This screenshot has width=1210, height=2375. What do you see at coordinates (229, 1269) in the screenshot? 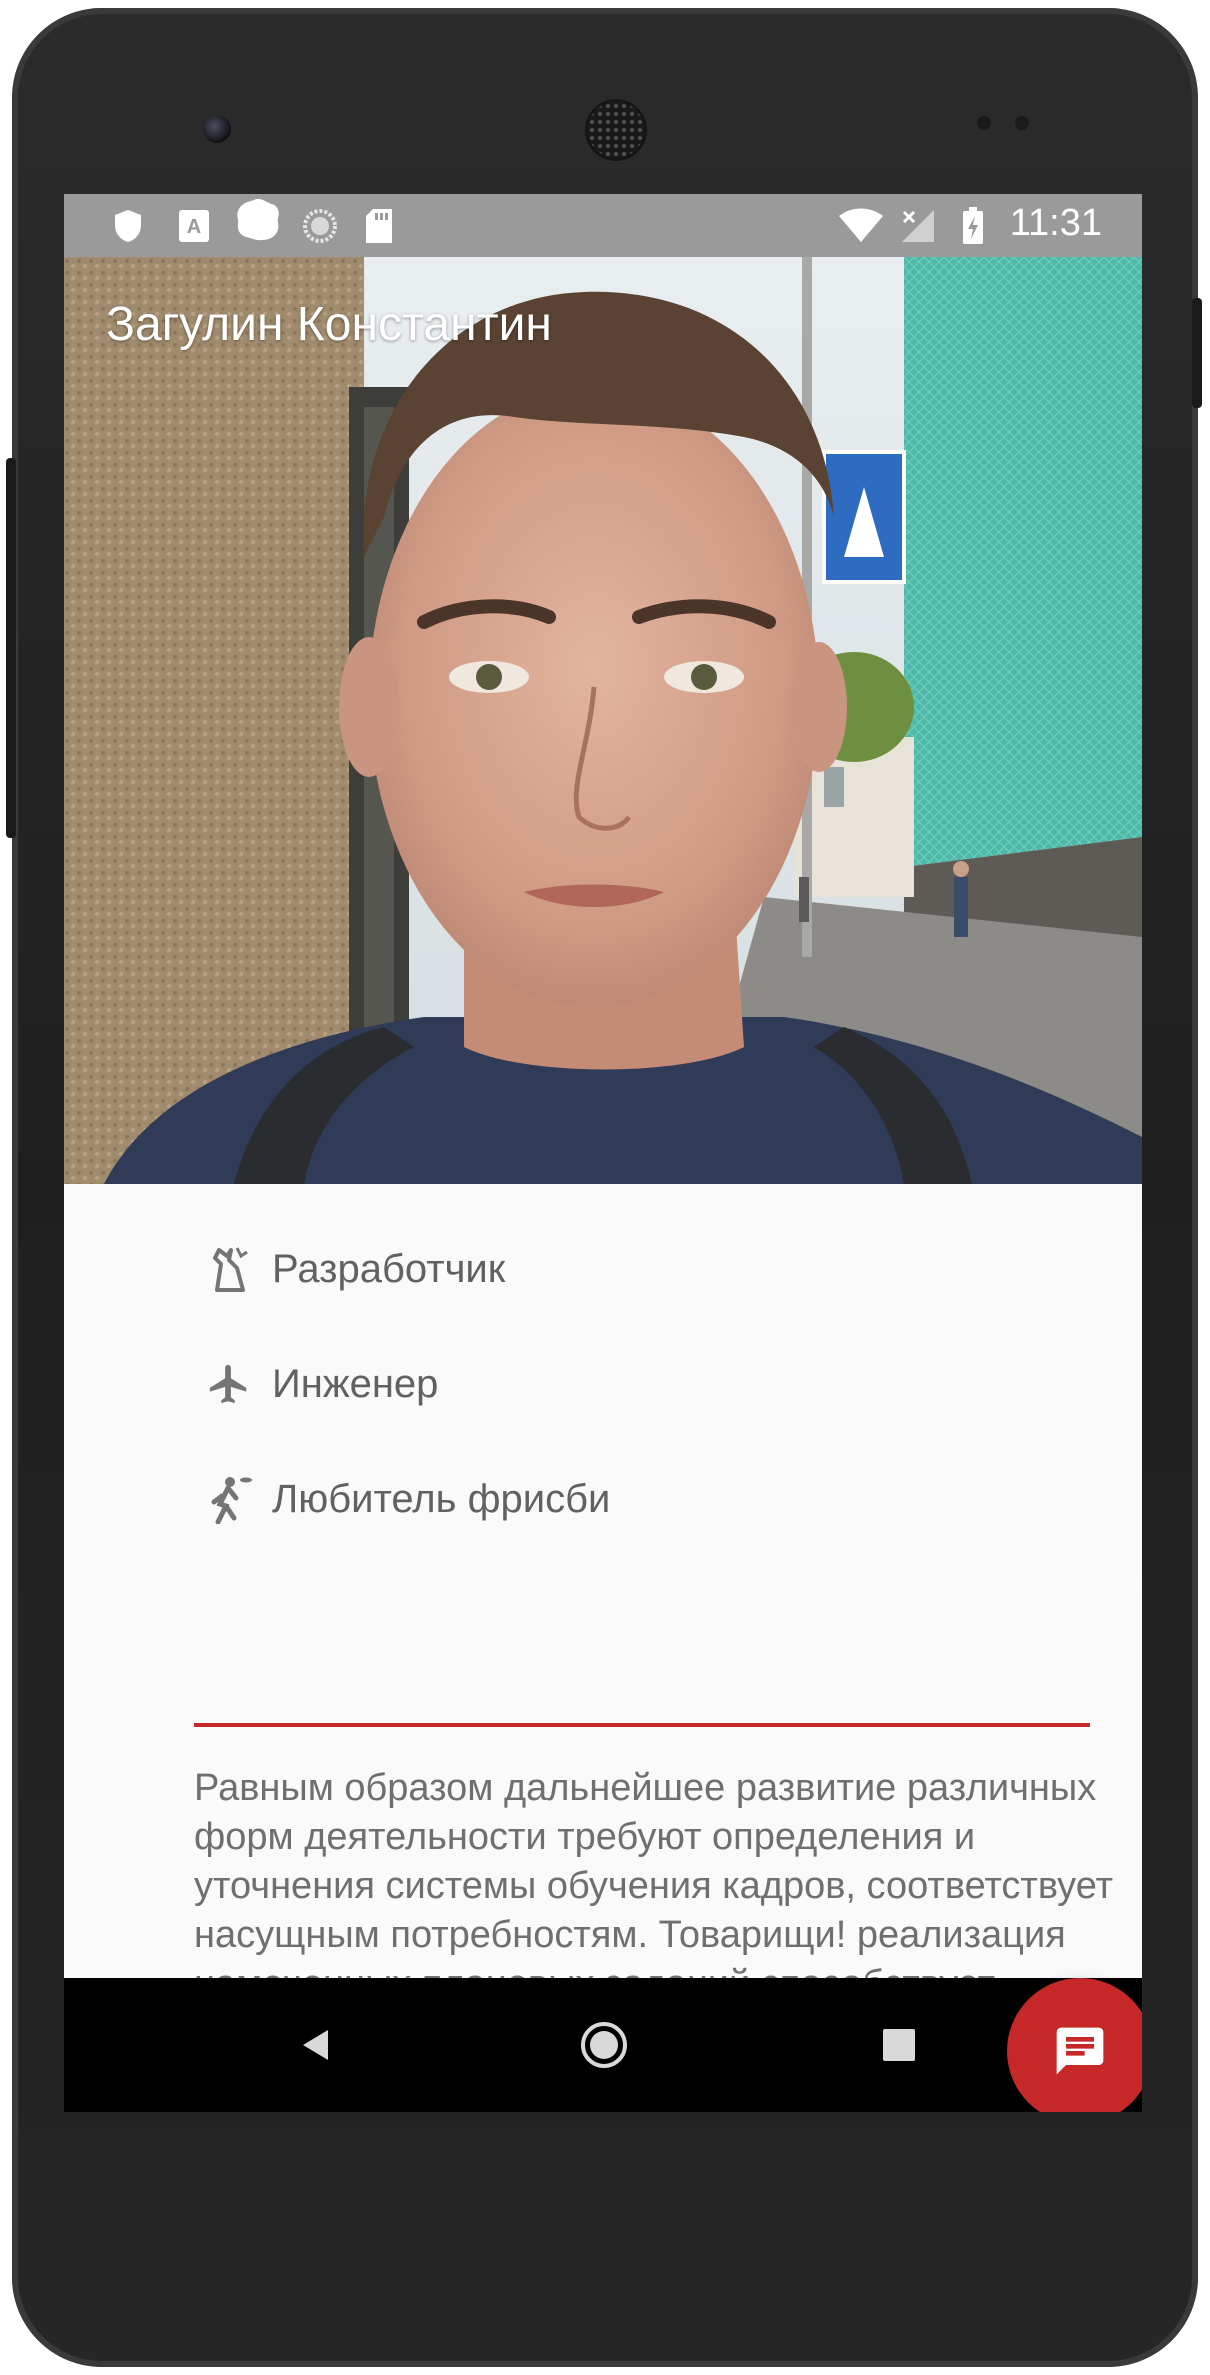
I see `developer-icon` at bounding box center [229, 1269].